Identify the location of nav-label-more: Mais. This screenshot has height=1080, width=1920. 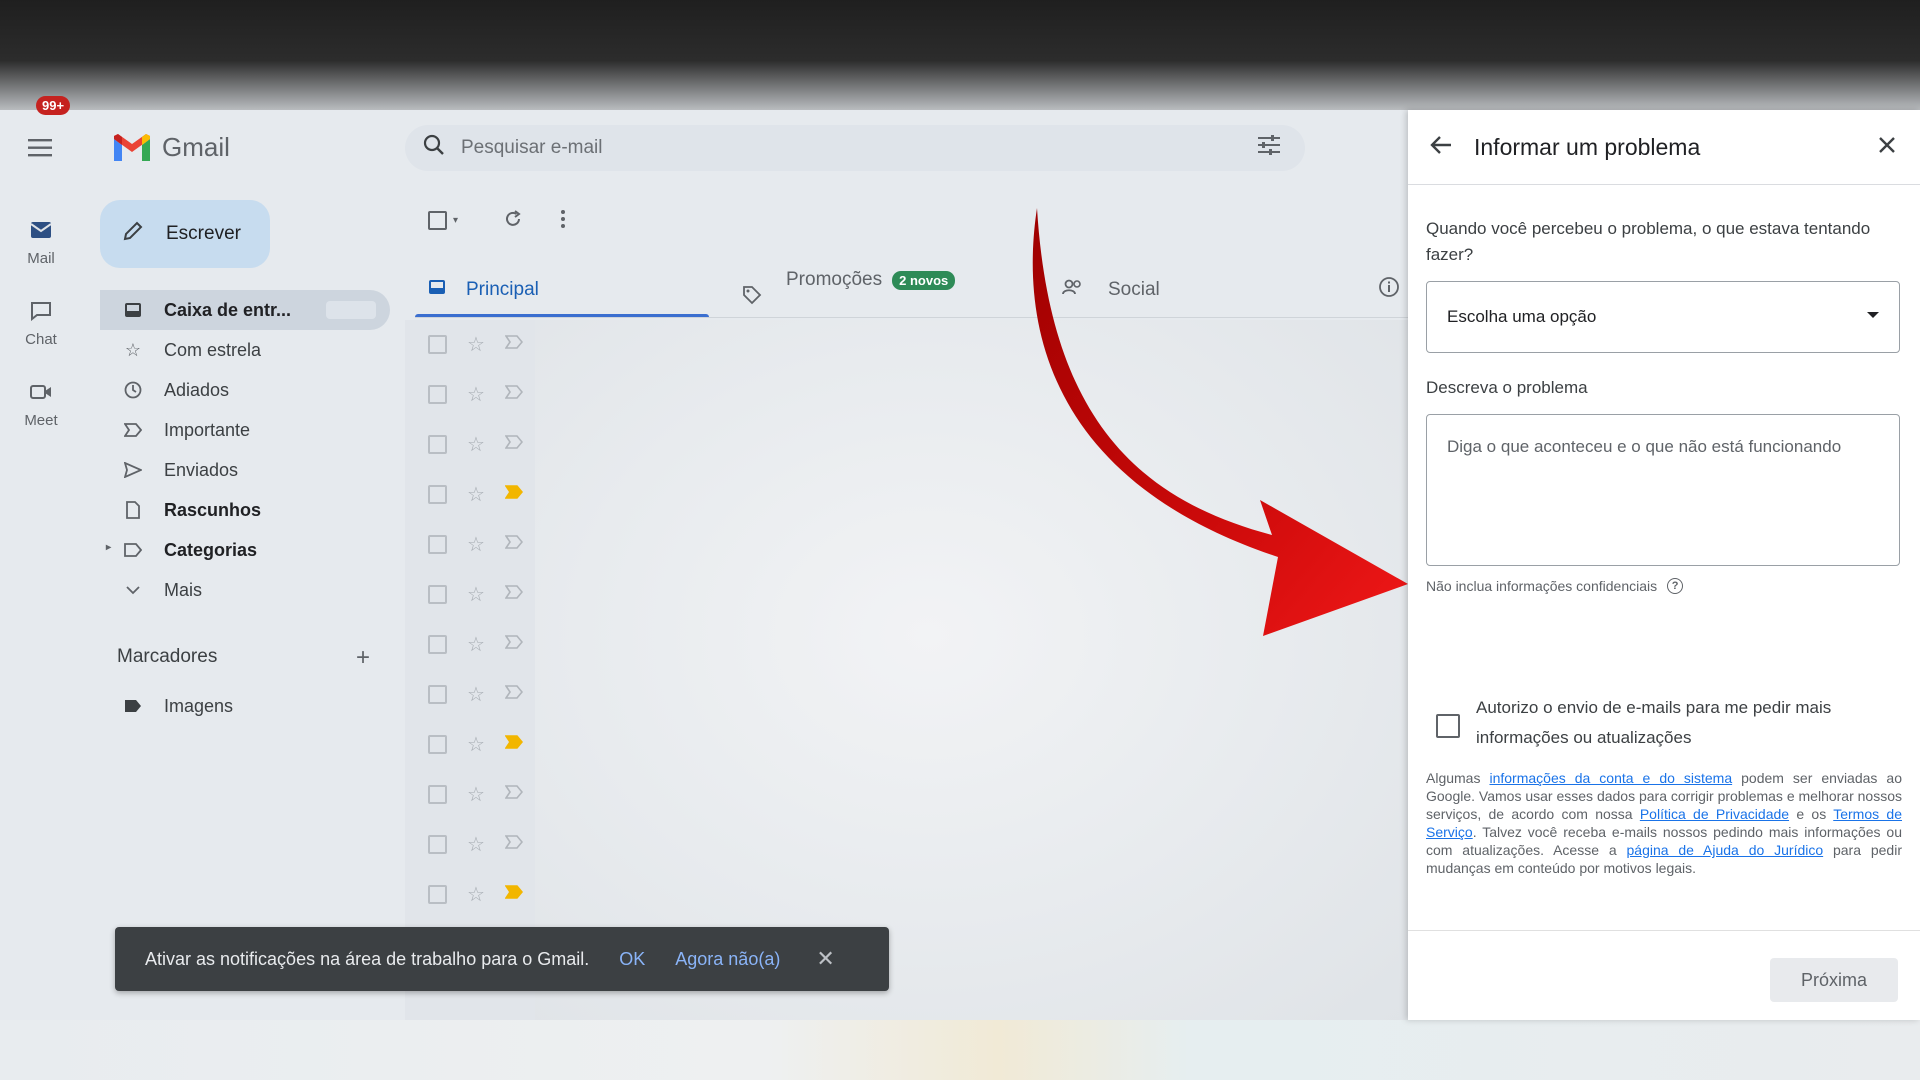
(183, 589).